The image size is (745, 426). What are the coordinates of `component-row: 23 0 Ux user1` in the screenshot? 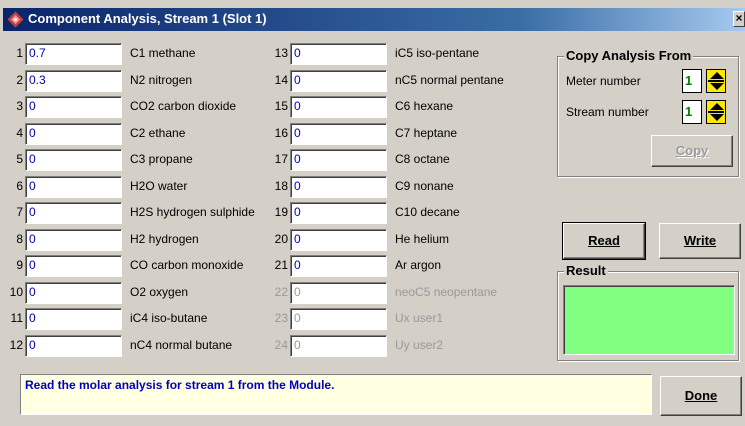 It's located at (402, 319).